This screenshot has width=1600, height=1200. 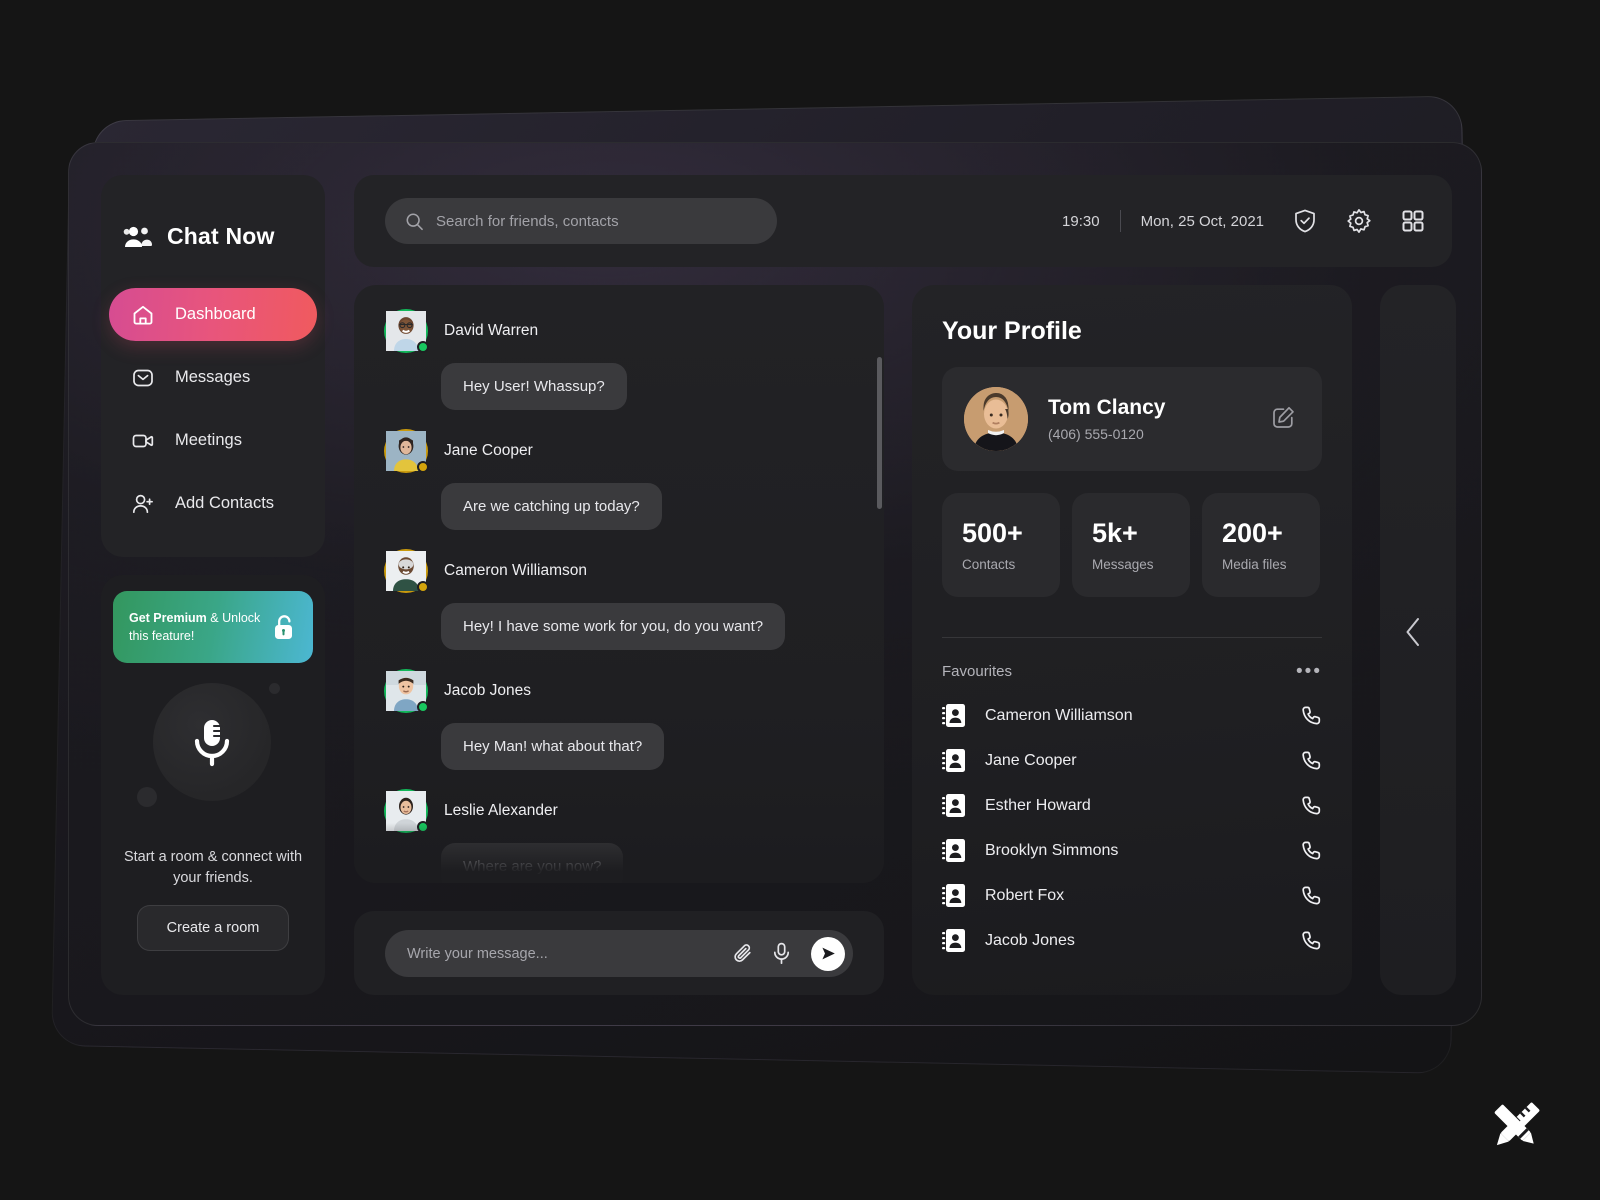 I want to click on decorative-bubble-large, so click(x=147, y=797).